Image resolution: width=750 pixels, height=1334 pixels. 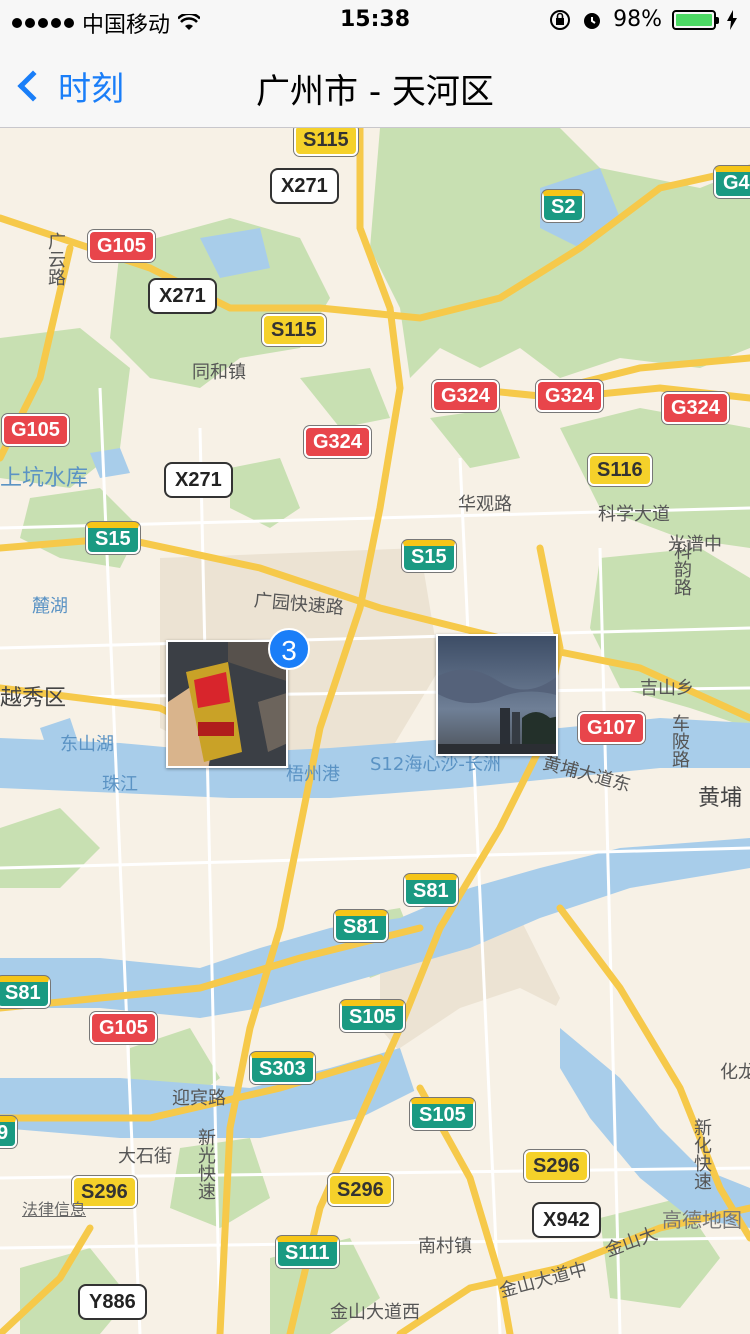 What do you see at coordinates (289, 649) in the screenshot?
I see `cluster-count-badge: 3` at bounding box center [289, 649].